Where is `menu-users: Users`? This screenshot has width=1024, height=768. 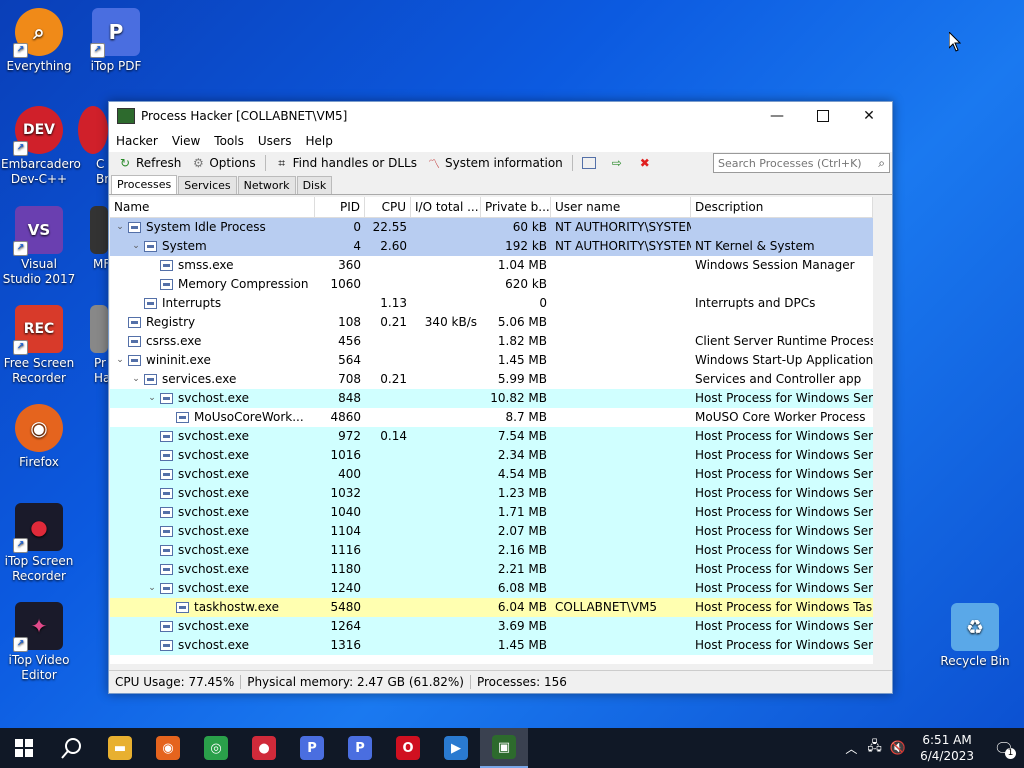
menu-users: Users is located at coordinates (275, 141).